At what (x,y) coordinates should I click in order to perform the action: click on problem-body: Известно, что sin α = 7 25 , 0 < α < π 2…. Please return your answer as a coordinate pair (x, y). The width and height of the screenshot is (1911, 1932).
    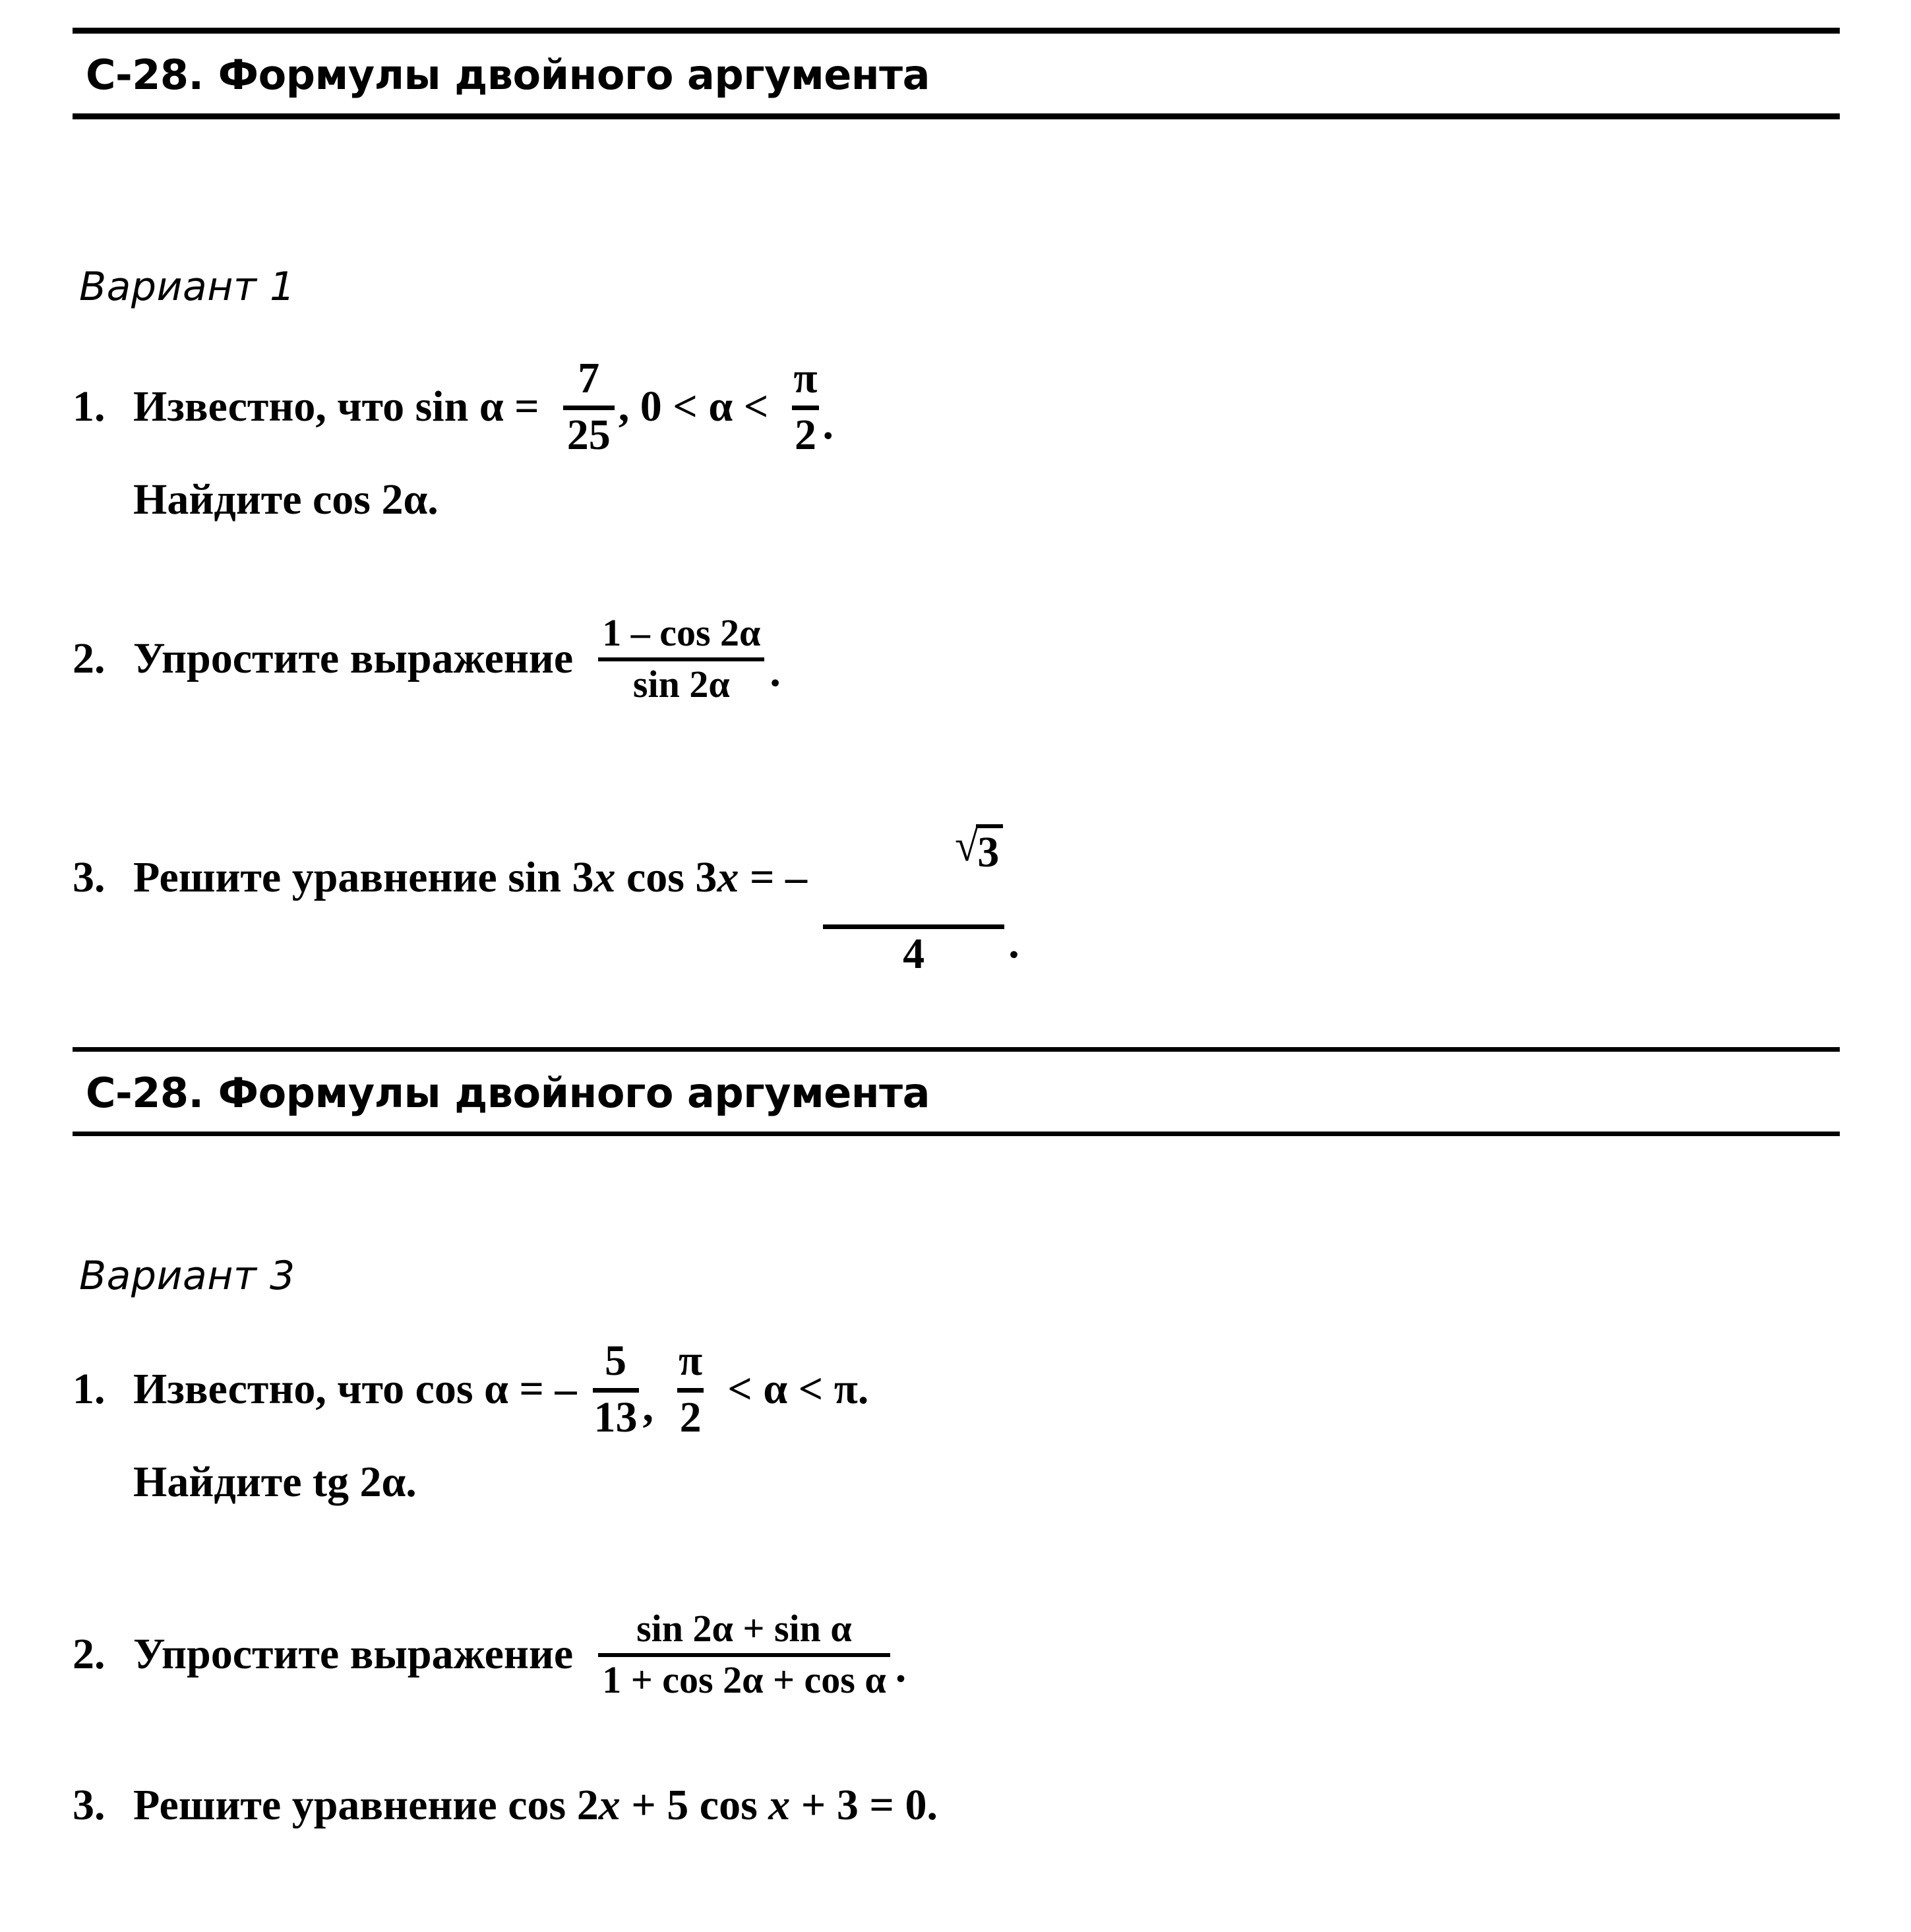
    Looking at the image, I should click on (483, 407).